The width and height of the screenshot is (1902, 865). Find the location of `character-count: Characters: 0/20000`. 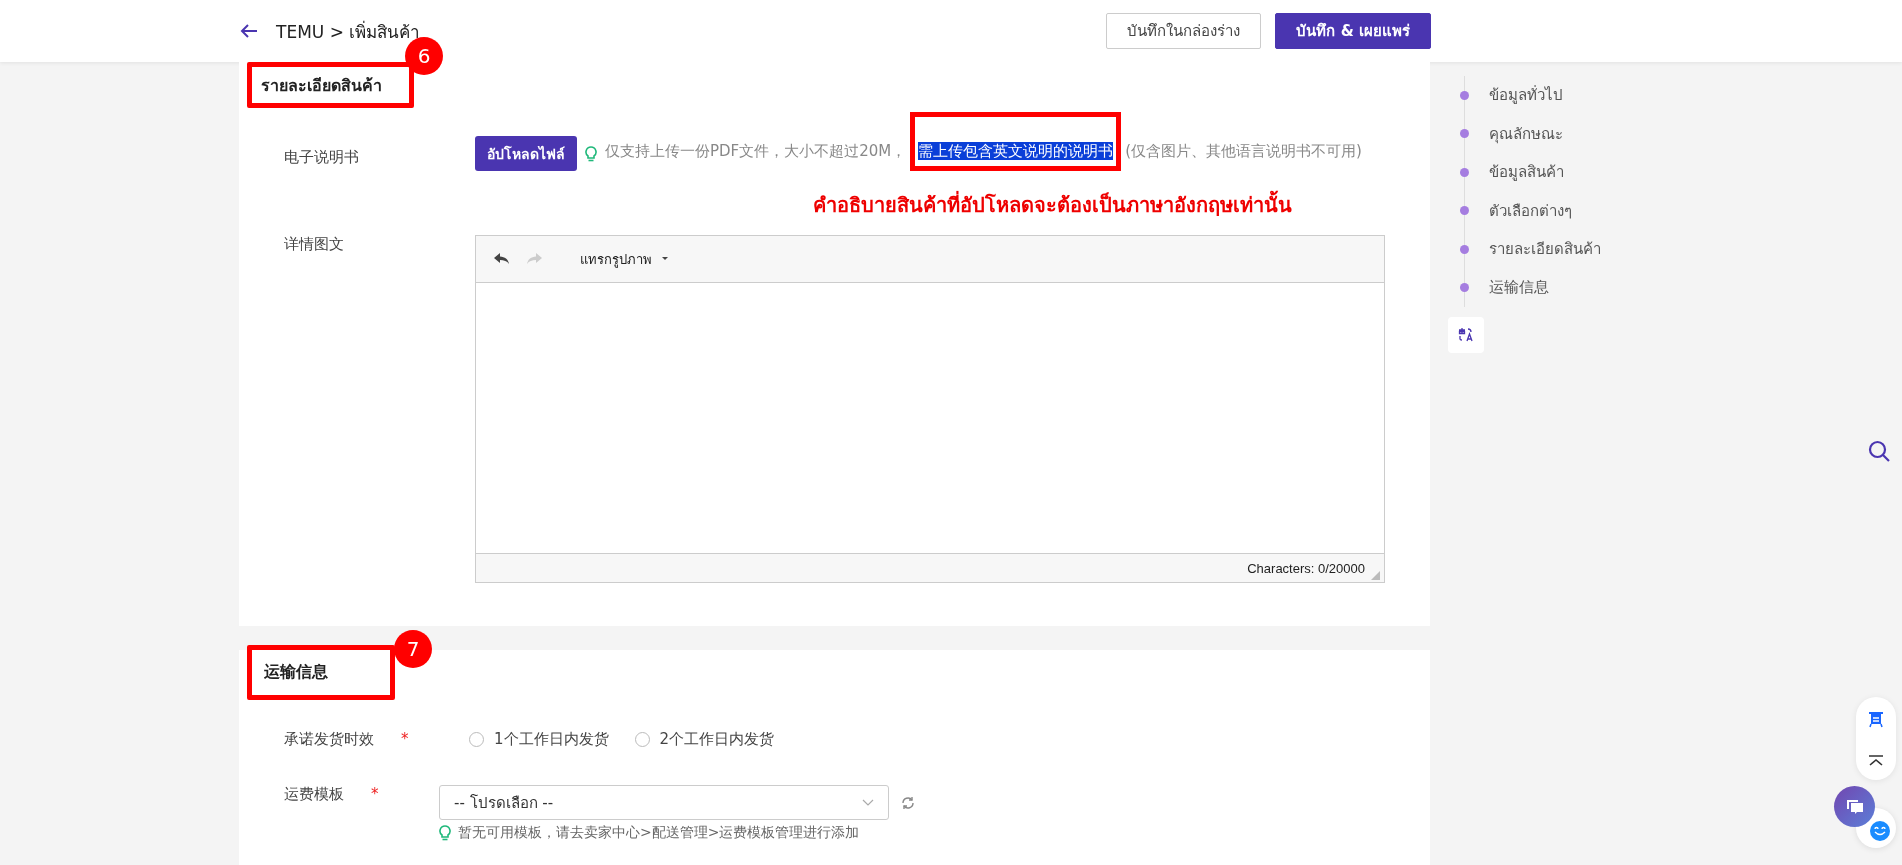

character-count: Characters: 0/20000 is located at coordinates (1306, 568).